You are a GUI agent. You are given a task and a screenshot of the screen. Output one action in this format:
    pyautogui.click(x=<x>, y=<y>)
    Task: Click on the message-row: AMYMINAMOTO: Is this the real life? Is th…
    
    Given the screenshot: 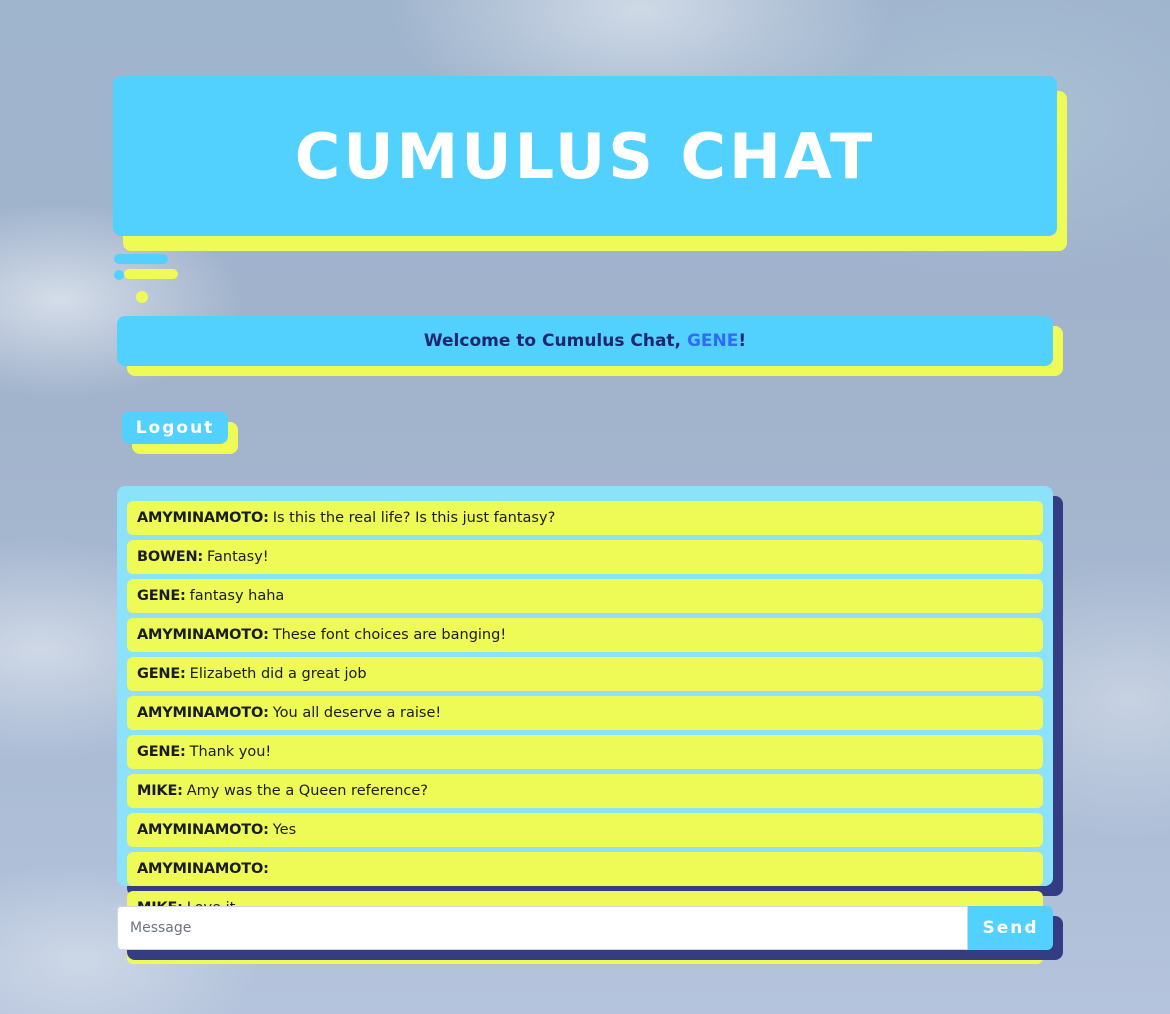 What is the action you would take?
    pyautogui.click(x=585, y=518)
    